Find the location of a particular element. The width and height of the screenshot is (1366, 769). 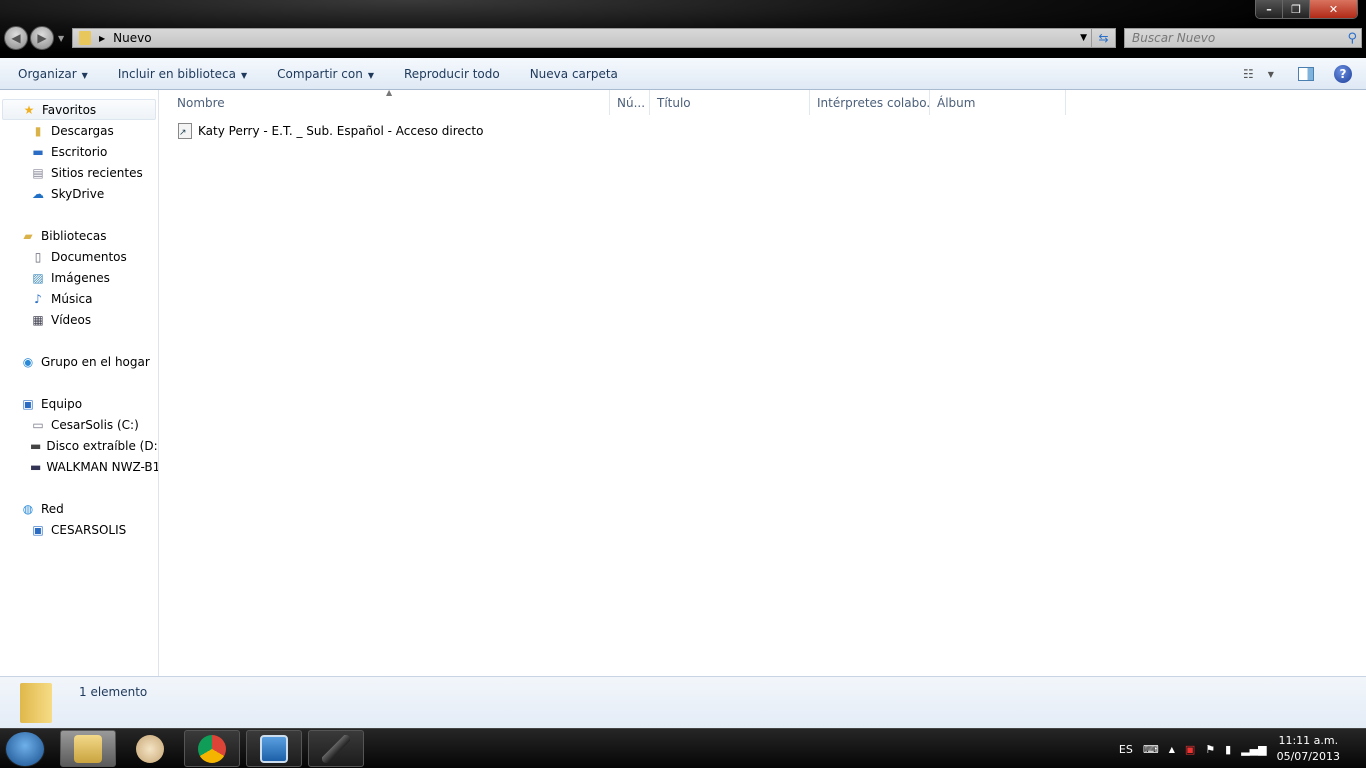

media-player-icon is located at coordinates (274, 748).